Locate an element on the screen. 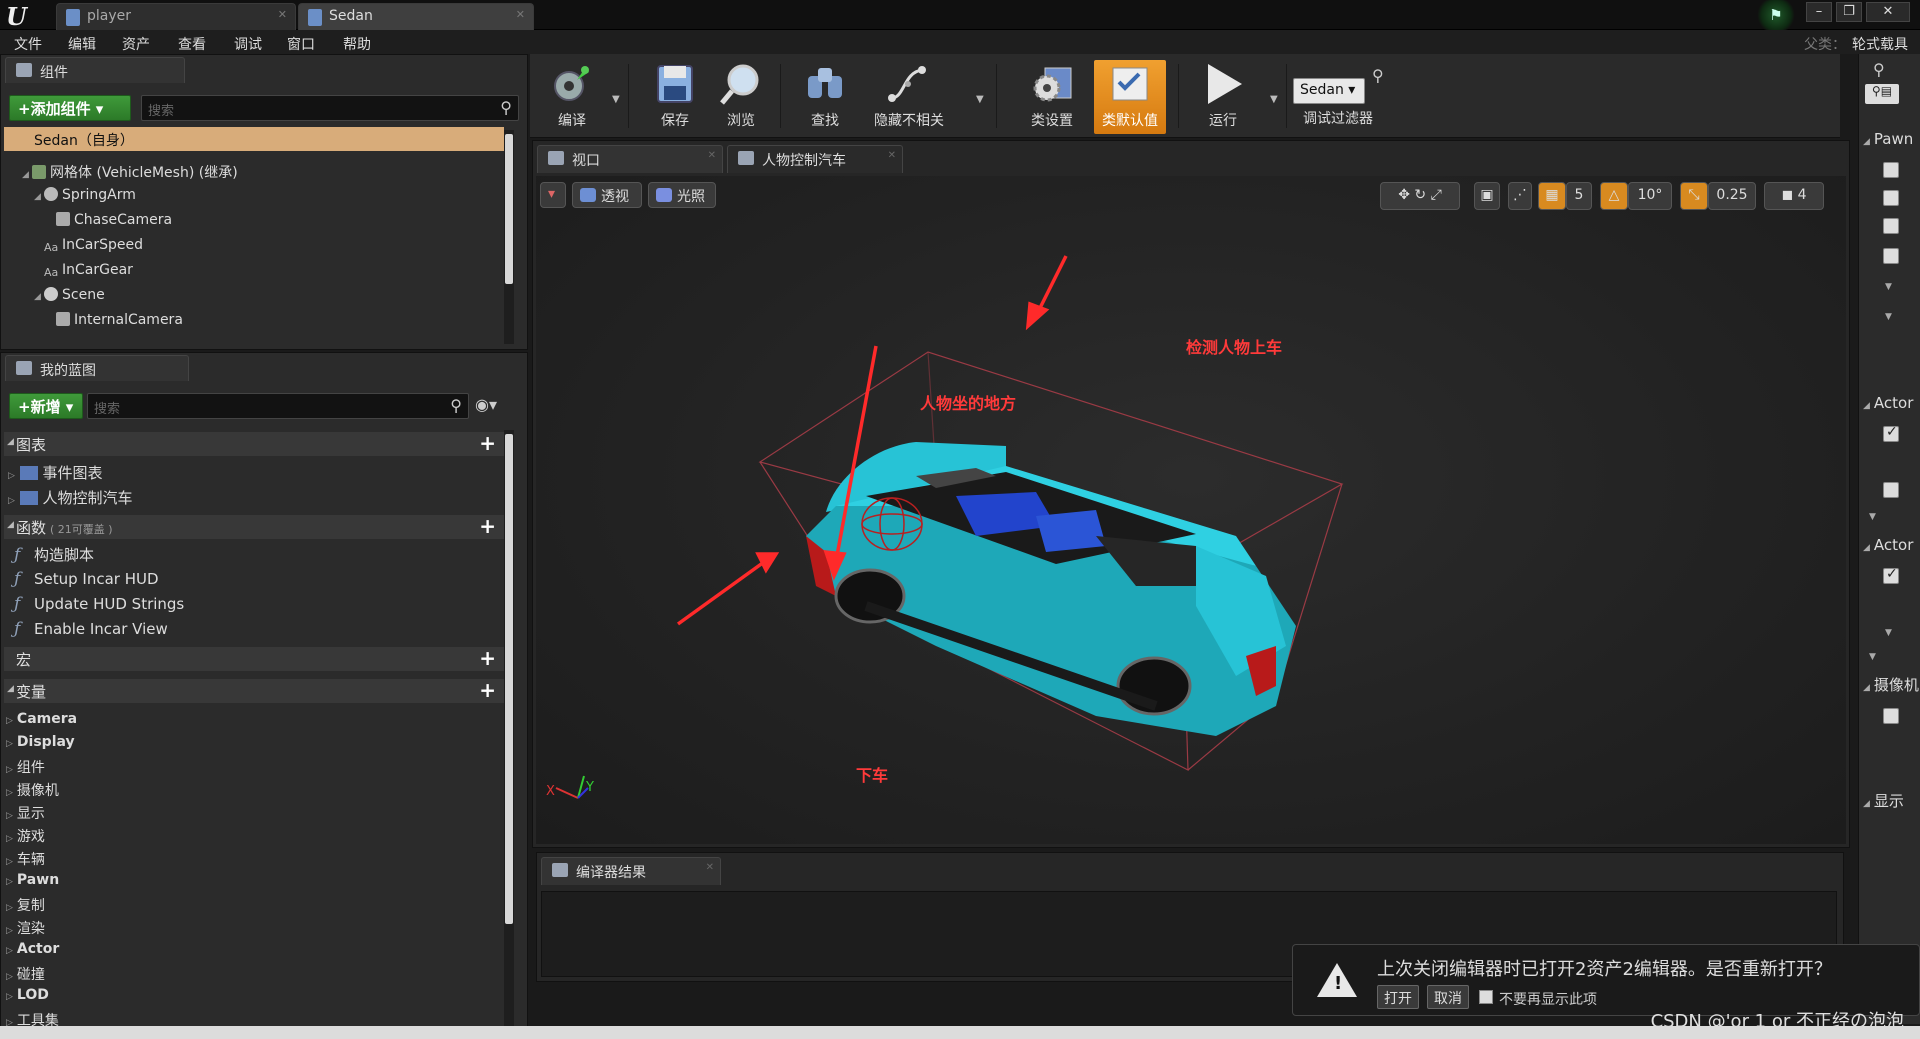 Image resolution: width=1920 pixels, height=1039 pixels. run-button: 运行 is located at coordinates (1223, 97).